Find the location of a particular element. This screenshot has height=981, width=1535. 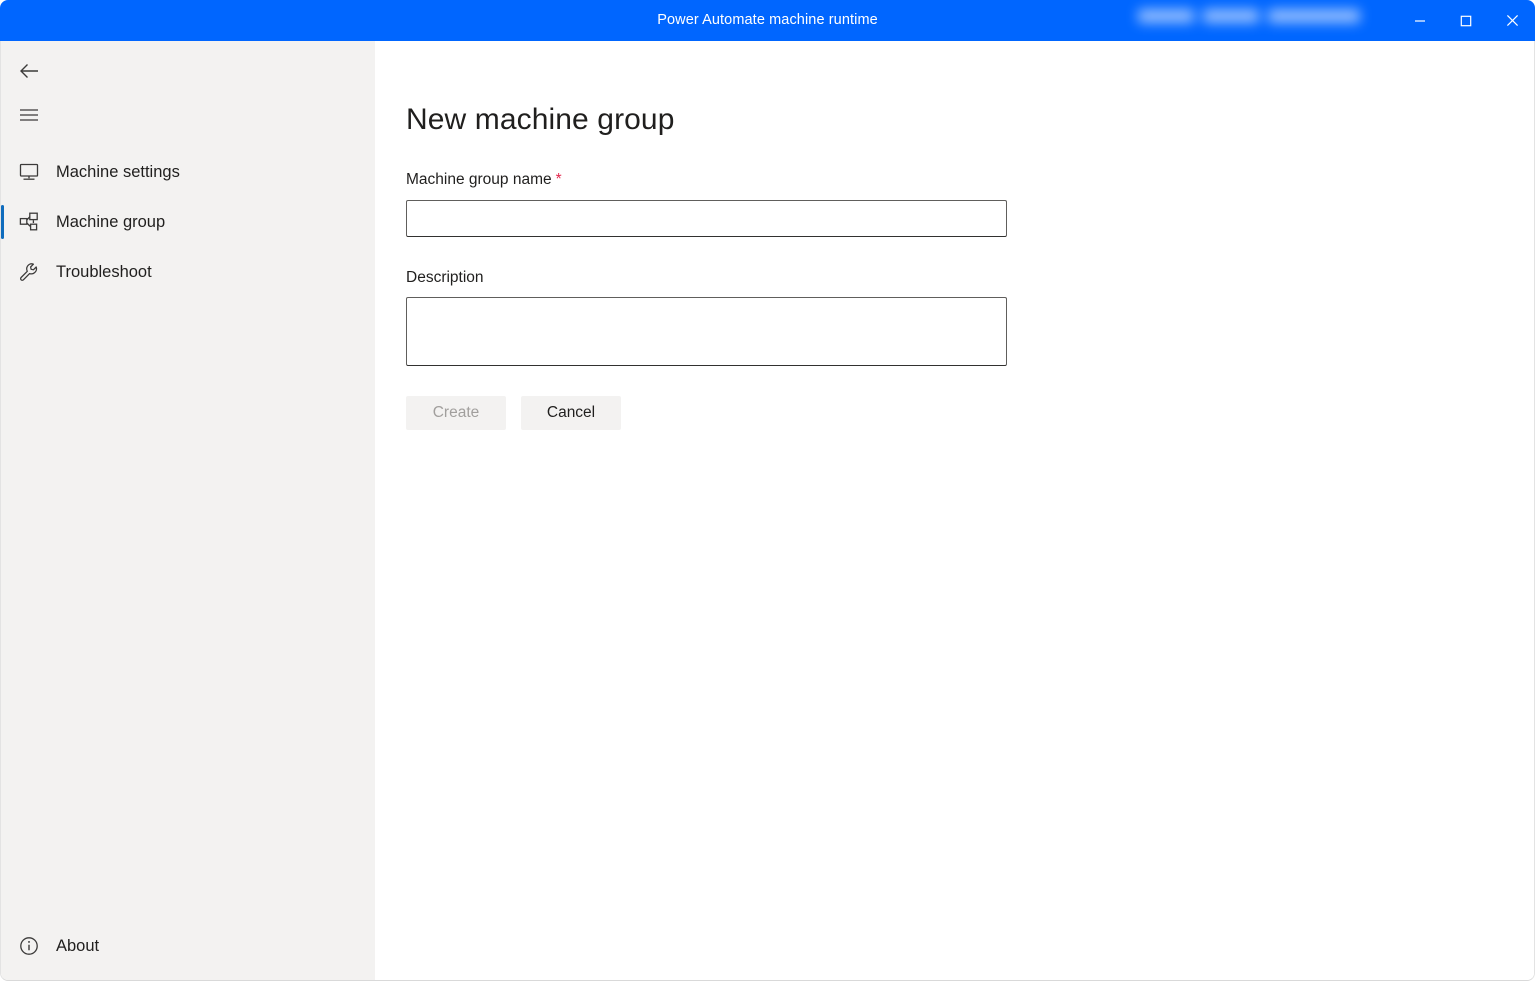

account-info-redacted is located at coordinates (1249, 16).